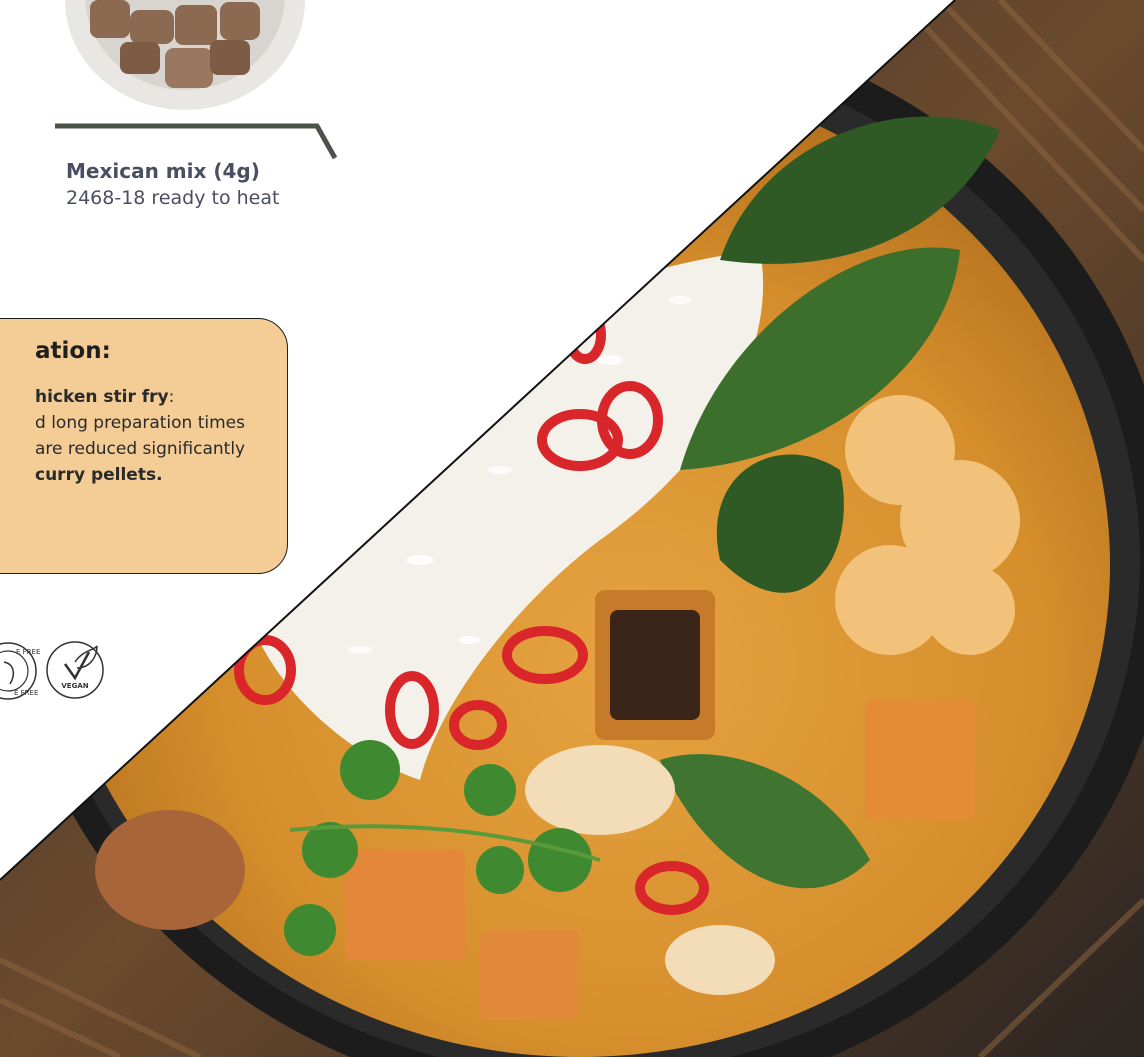  Describe the element at coordinates (140, 423) in the screenshot. I see `info-line-2: d long preparation times` at that location.